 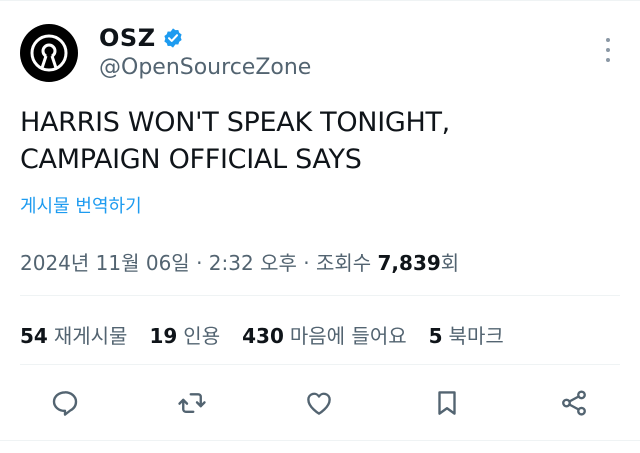 I want to click on likes-stat: 430 마음에 들어요, so click(x=324, y=334).